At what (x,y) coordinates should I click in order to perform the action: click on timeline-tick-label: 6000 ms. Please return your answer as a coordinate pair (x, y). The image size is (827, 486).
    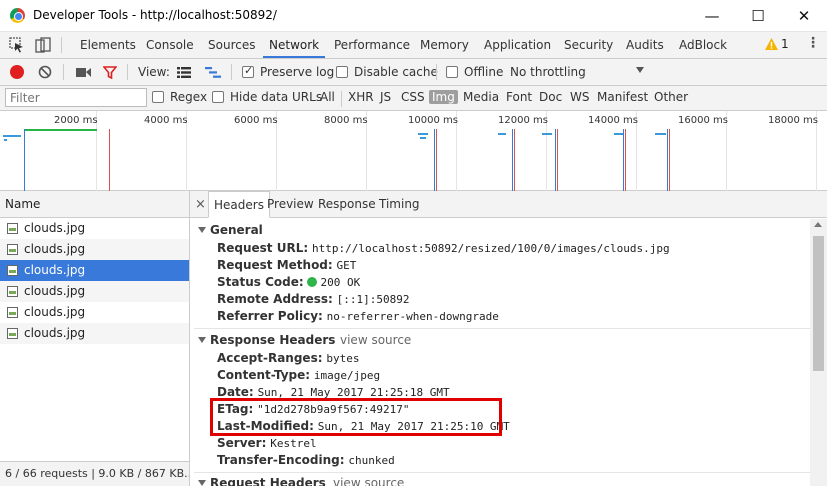
    Looking at the image, I should click on (256, 120).